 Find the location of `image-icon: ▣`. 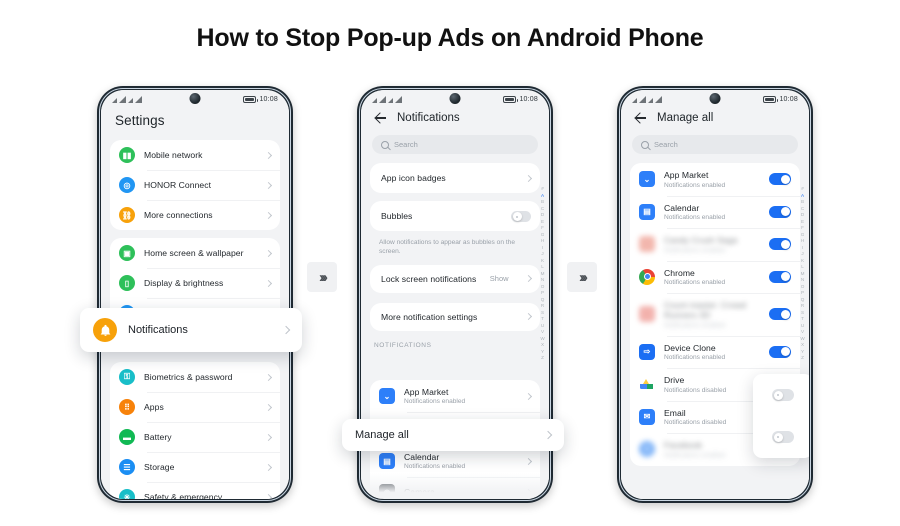

image-icon: ▣ is located at coordinates (127, 253).